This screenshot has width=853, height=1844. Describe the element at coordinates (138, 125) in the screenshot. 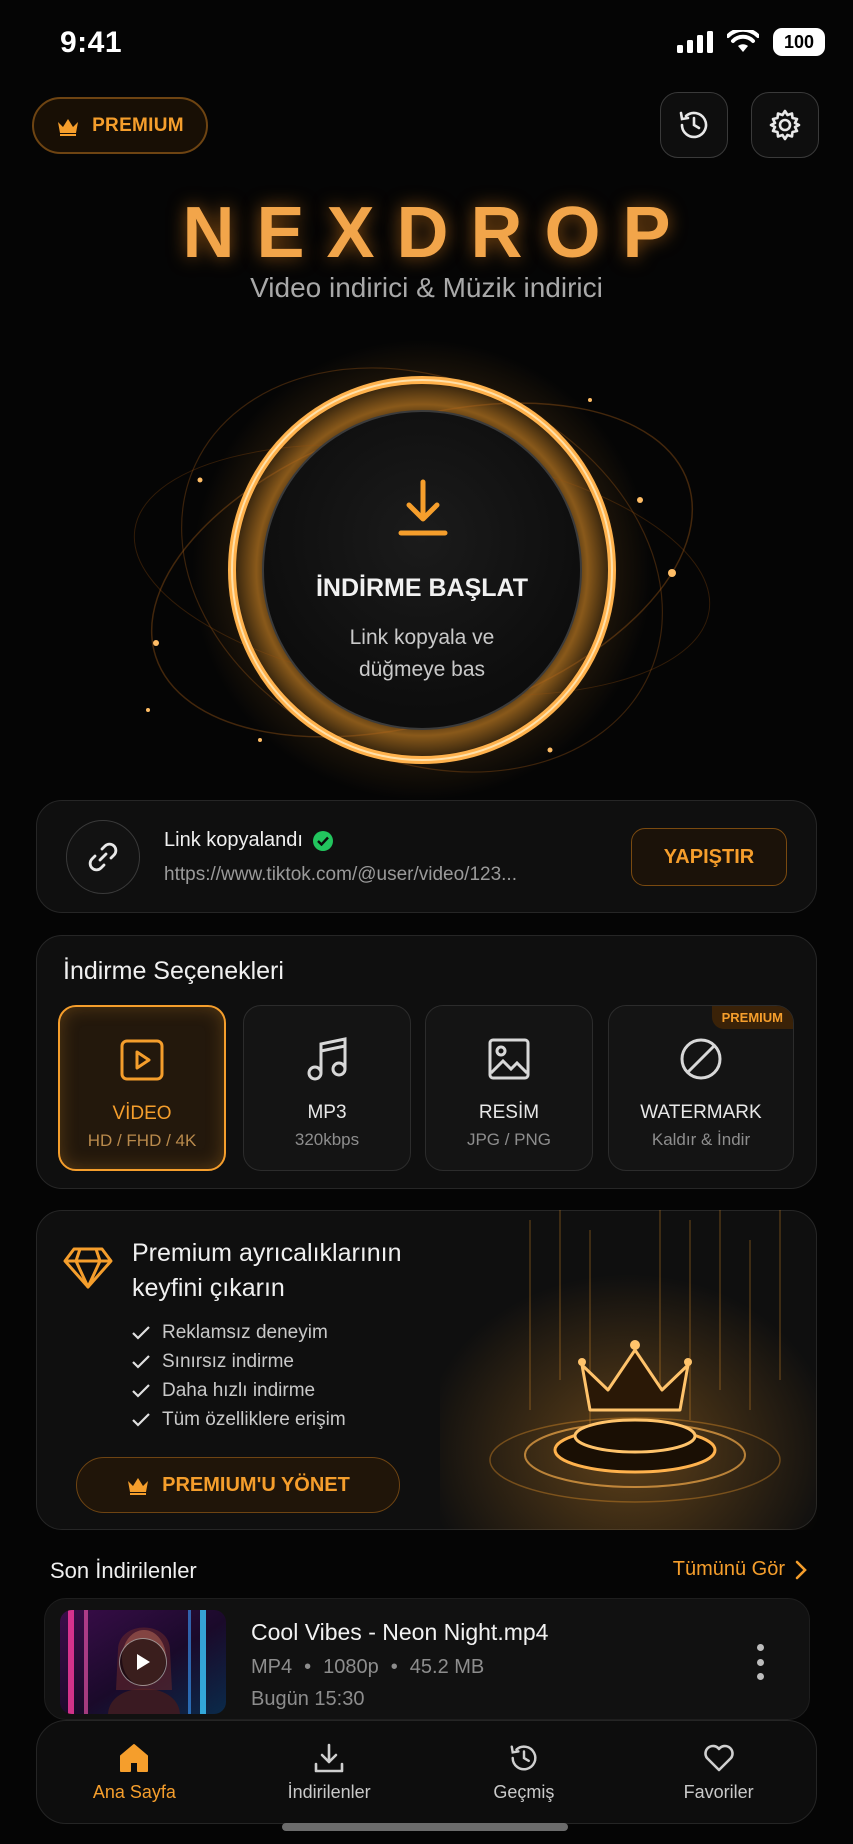

I see `premium-label: PREMIUM` at that location.